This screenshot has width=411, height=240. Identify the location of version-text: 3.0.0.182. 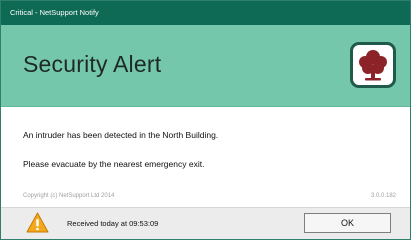
(383, 196).